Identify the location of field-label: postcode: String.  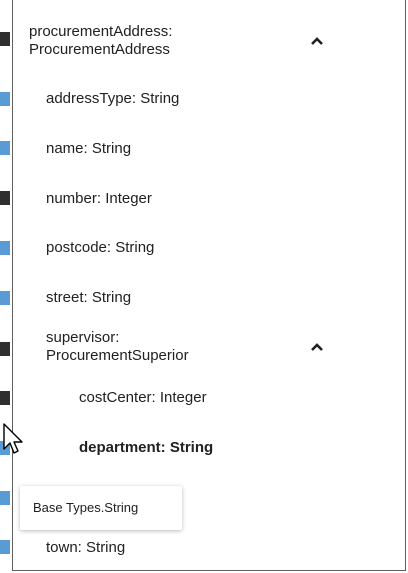
(100, 247).